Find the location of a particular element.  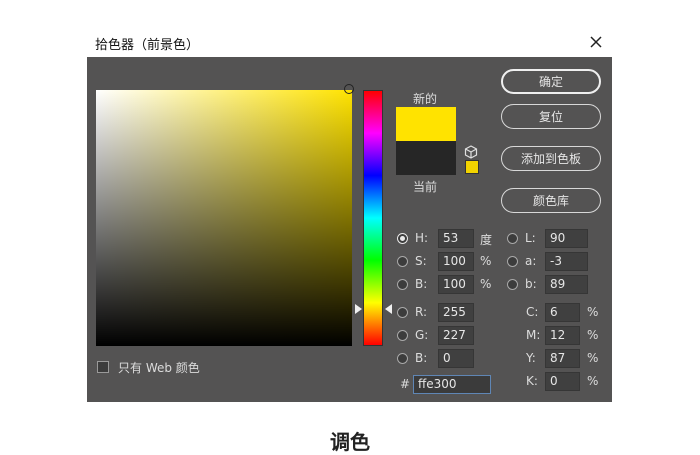

hue-slider-handle-right is located at coordinates (388, 309).